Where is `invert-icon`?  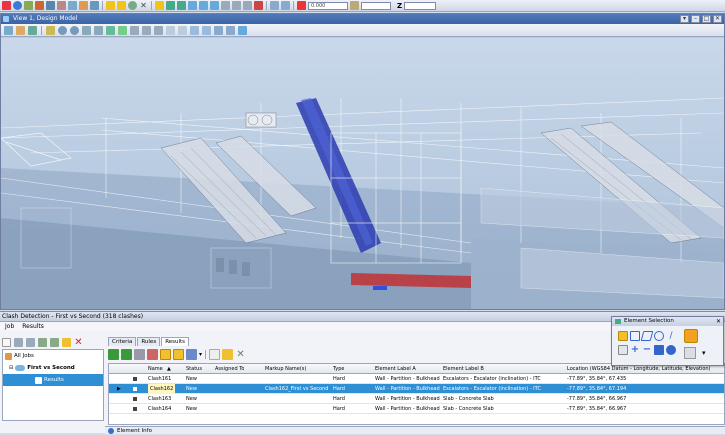 invert-icon is located at coordinates (659, 350).